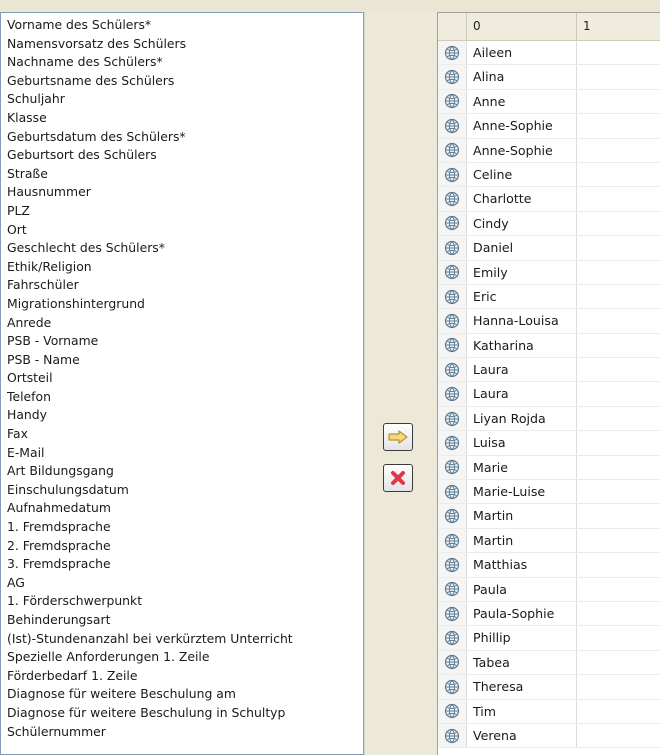  What do you see at coordinates (185, 25) in the screenshot?
I see `field-list-item: Vorname des Schülers*` at bounding box center [185, 25].